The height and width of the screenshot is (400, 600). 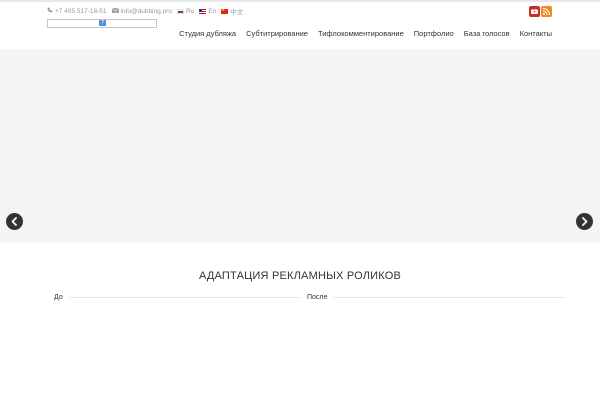 What do you see at coordinates (115, 11) in the screenshot?
I see `mail-icon` at bounding box center [115, 11].